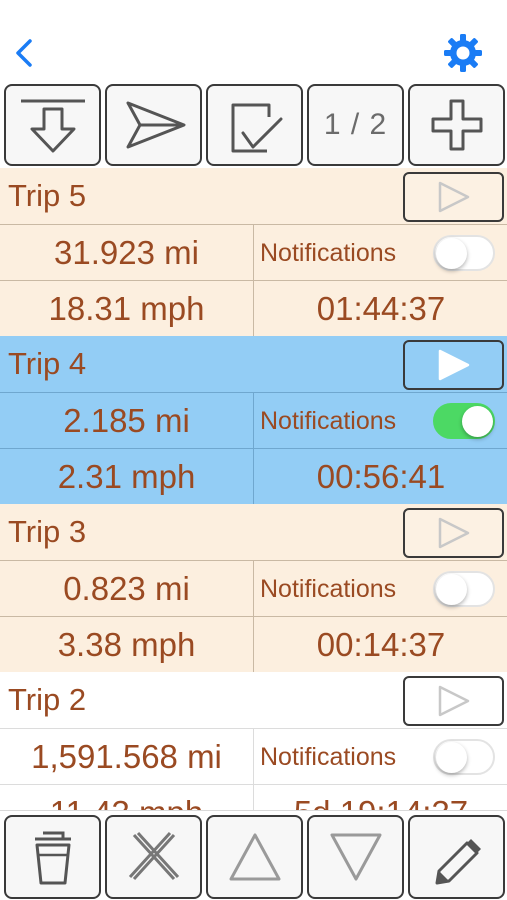 The width and height of the screenshot is (507, 900). I want to click on trip-row: 31.923 mi Notifications, so click(253, 252).